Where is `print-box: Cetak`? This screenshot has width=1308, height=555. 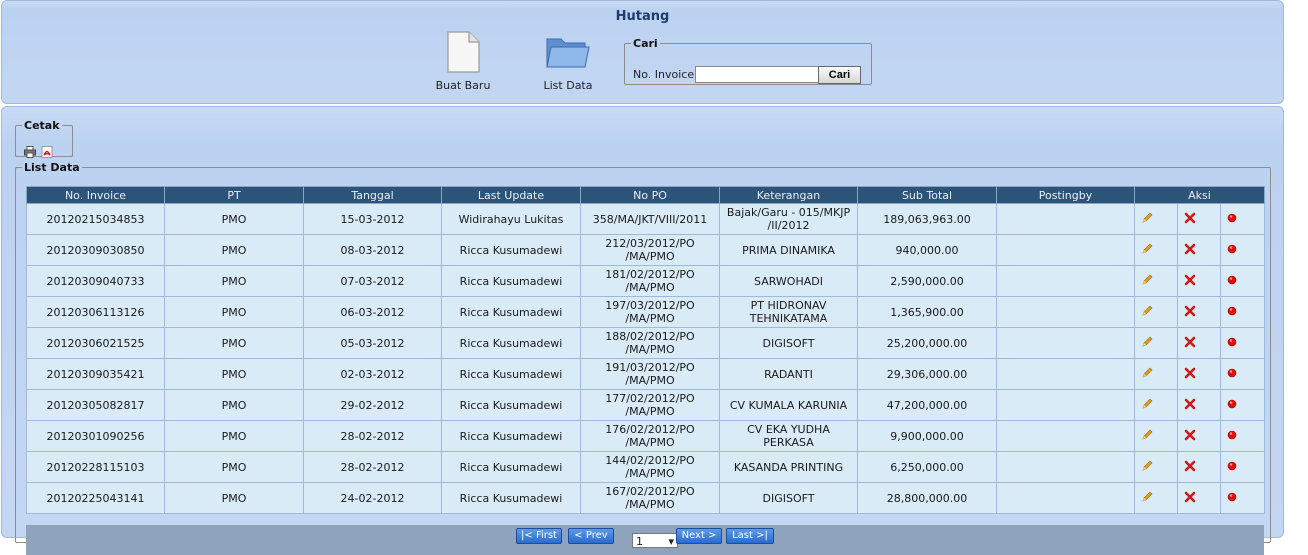 print-box: Cetak is located at coordinates (44, 138).